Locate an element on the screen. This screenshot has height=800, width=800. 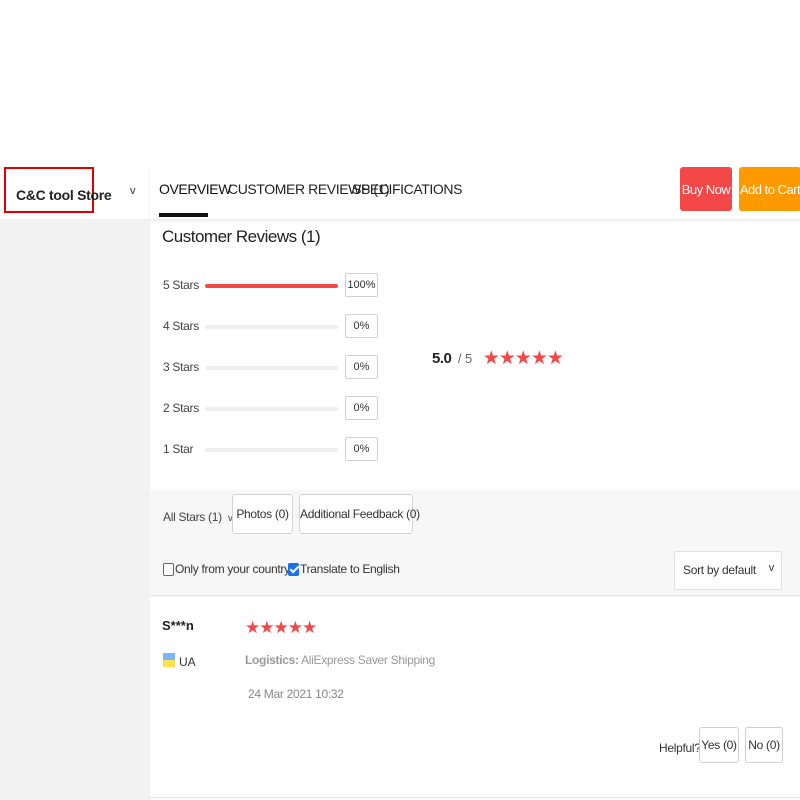
rating-label: 5 Stars is located at coordinates (181, 285).